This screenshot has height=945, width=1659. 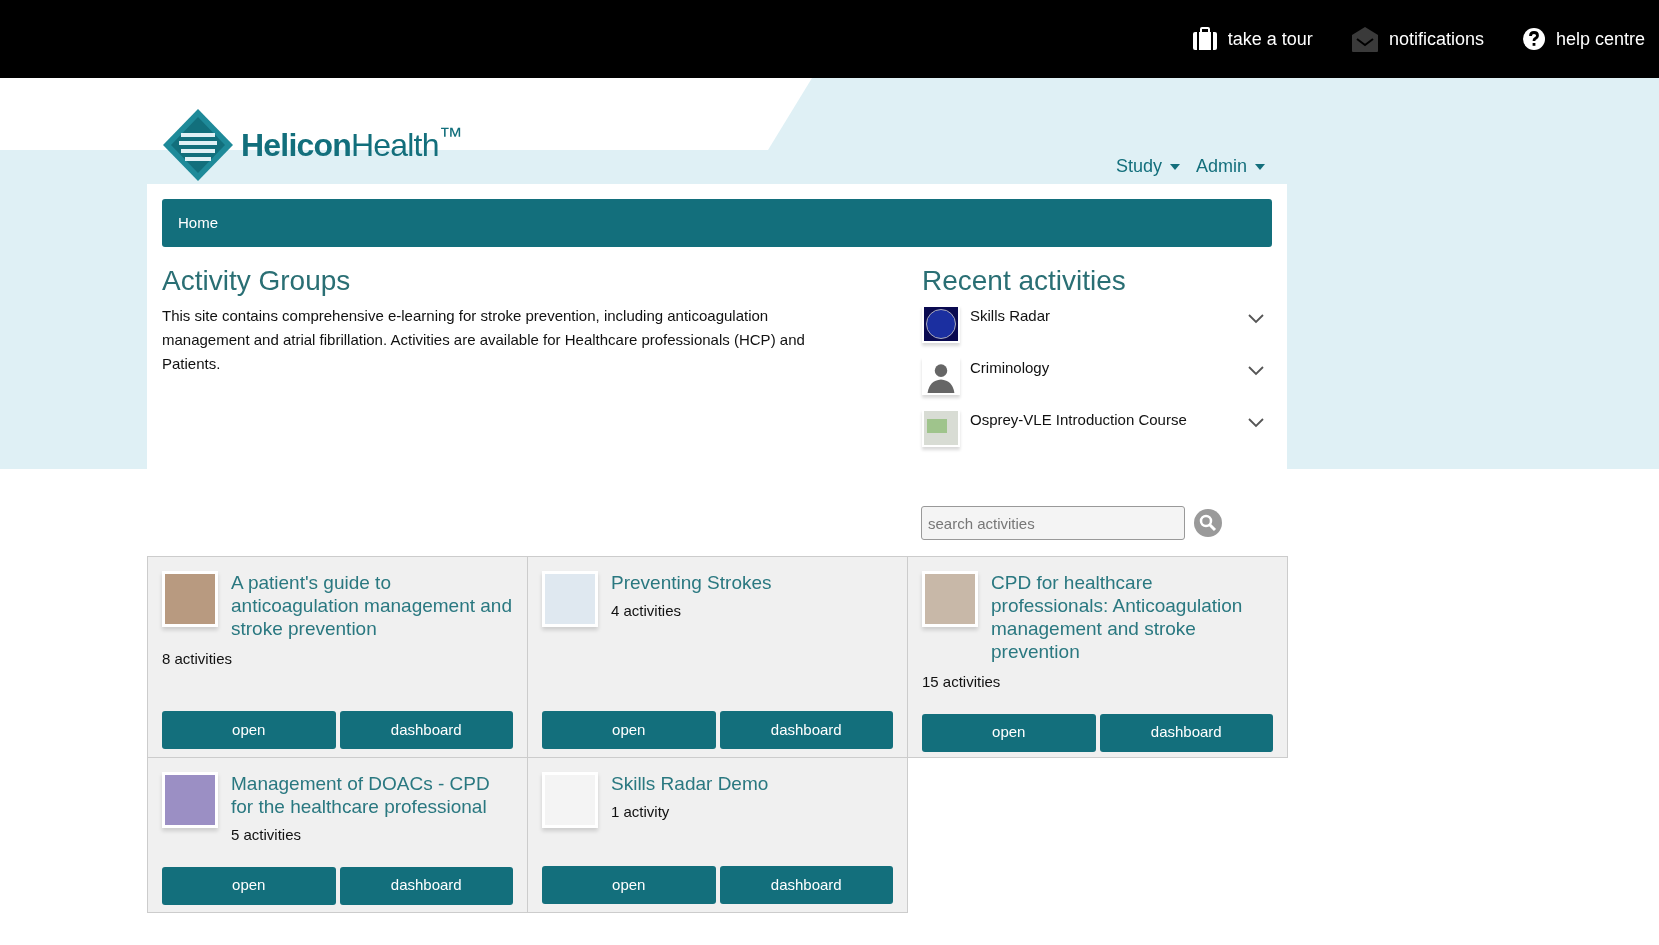 I want to click on help-icon, so click(x=1533, y=39).